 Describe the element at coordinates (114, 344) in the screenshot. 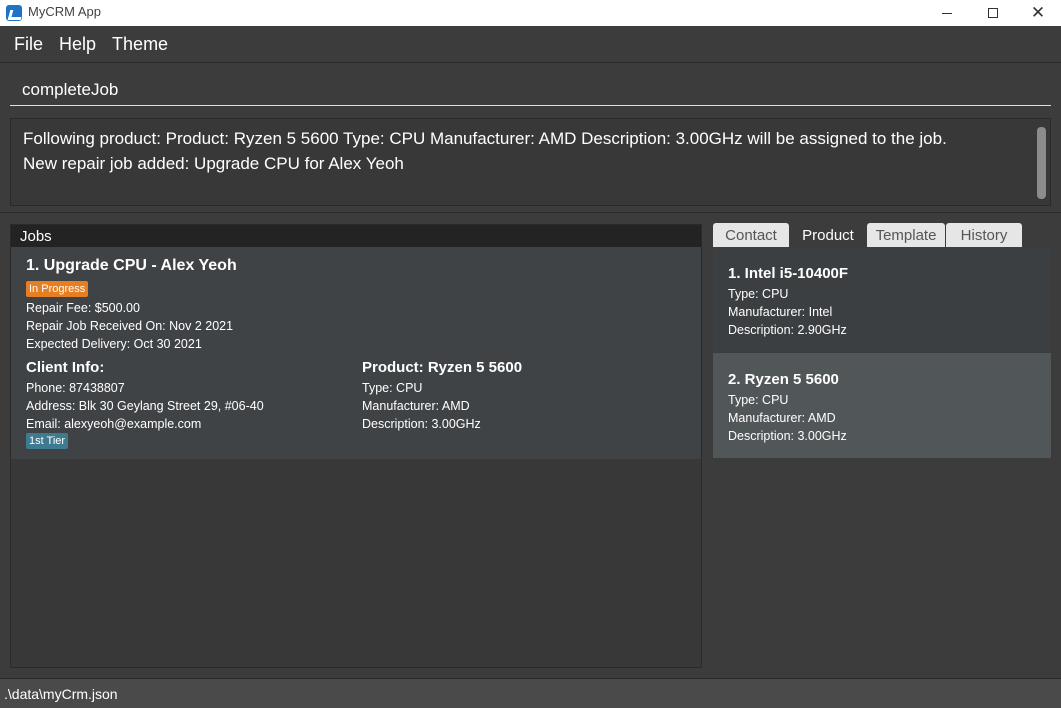

I see `expected-delivery: Expected Delivery: Oct 30 2021` at that location.